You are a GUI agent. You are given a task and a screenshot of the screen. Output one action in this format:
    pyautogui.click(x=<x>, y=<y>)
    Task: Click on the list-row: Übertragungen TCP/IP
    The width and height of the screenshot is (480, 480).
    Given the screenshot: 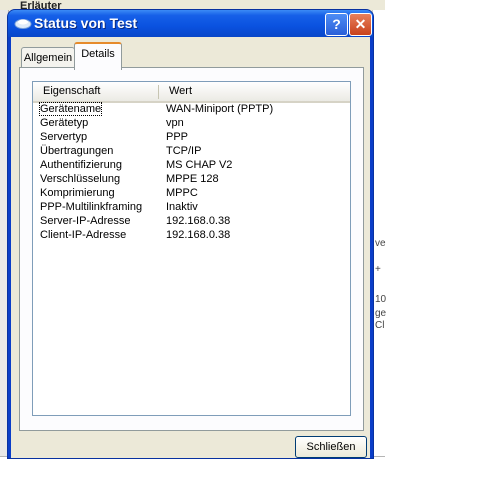 What is the action you would take?
    pyautogui.click(x=191, y=152)
    